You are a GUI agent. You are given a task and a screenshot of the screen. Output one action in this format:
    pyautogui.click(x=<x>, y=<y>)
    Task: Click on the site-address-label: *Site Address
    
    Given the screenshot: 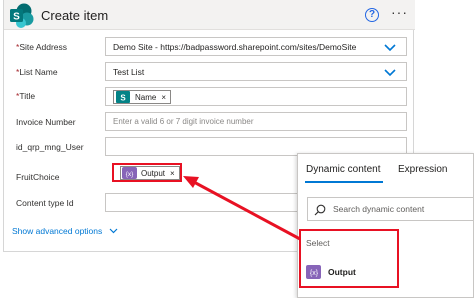 What is the action you would take?
    pyautogui.click(x=41, y=47)
    